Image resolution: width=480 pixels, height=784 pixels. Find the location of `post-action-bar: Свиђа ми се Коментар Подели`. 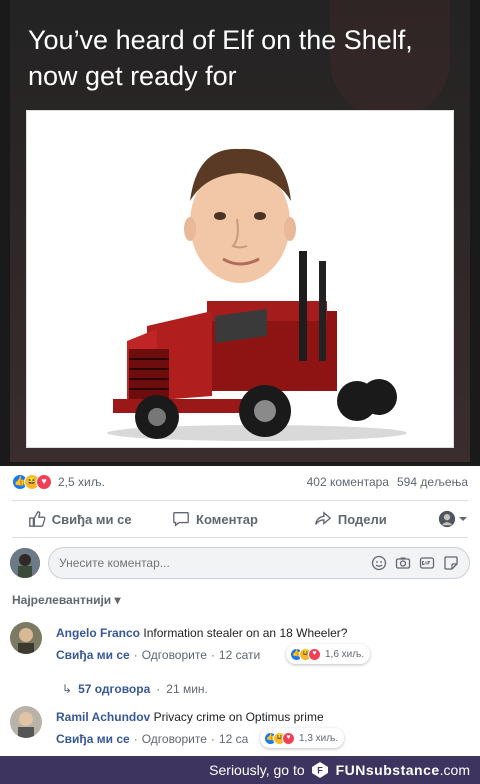

post-action-bar: Свиђа ми се Коментар Подели is located at coordinates (240, 519).